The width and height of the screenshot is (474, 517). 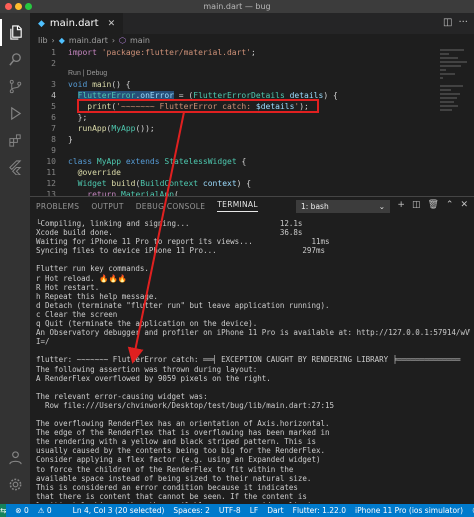 I want to click on language-mode: Dart, so click(x=275, y=510).